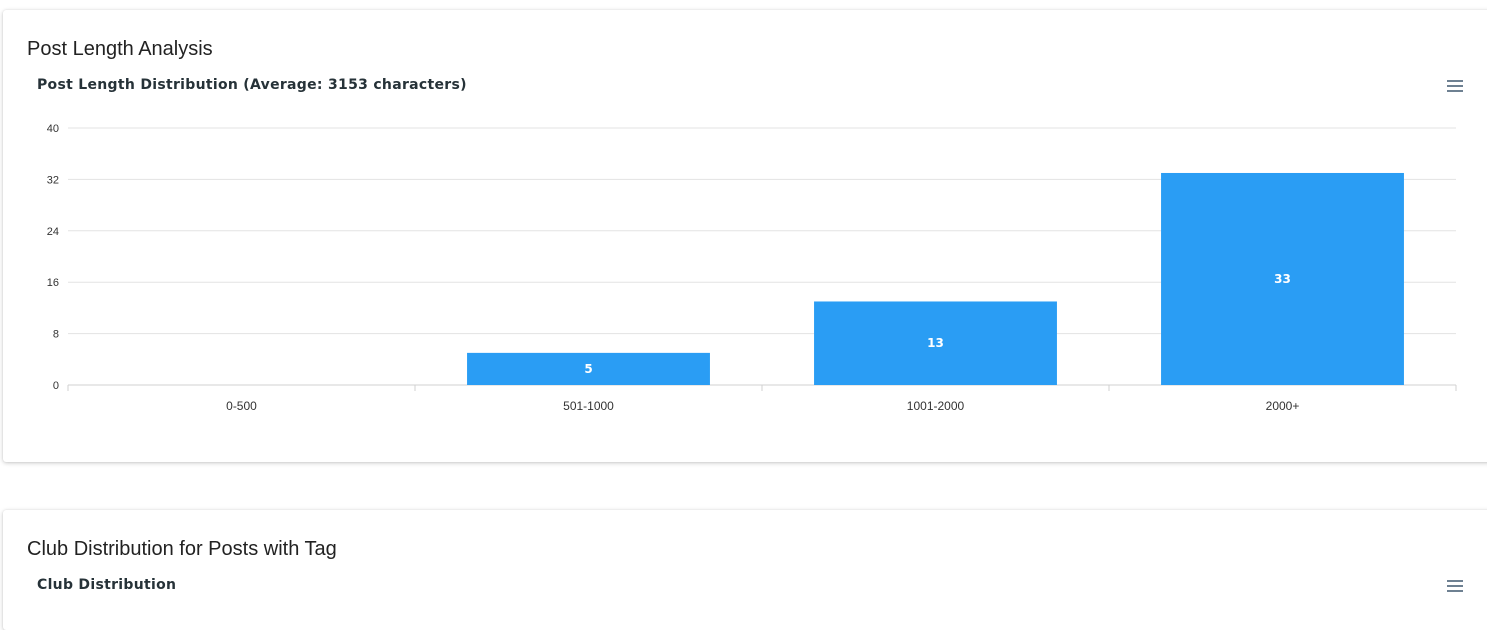 The height and width of the screenshot is (630, 1487). Describe the element at coordinates (53, 129) in the screenshot. I see `y-tick-label: 40` at that location.